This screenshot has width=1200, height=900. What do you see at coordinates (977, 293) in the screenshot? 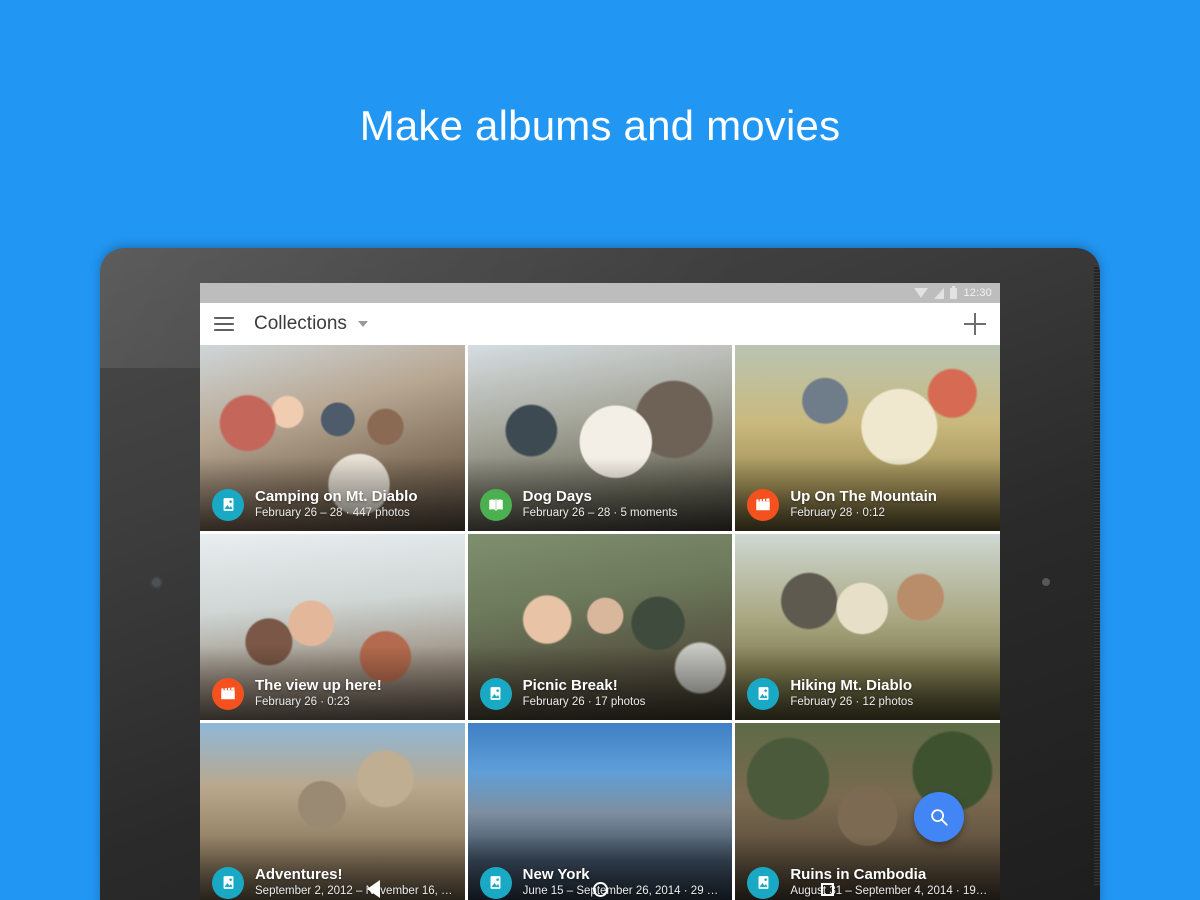
I see `status-bar-clock: 12:30` at bounding box center [977, 293].